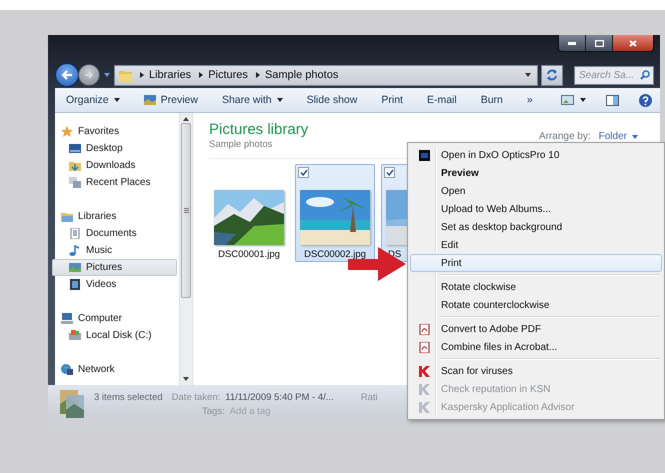 The image size is (665, 473). What do you see at coordinates (196, 397) in the screenshot?
I see `date-label: Date taken:` at bounding box center [196, 397].